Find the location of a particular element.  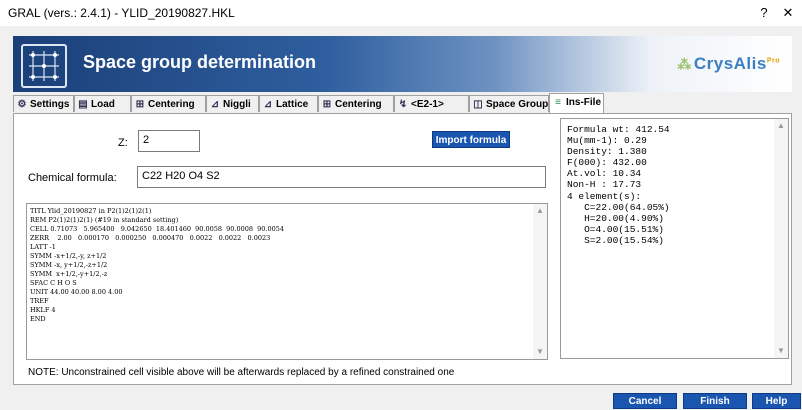

tab-e2-1: ↯ <E2-1> is located at coordinates (431, 103).